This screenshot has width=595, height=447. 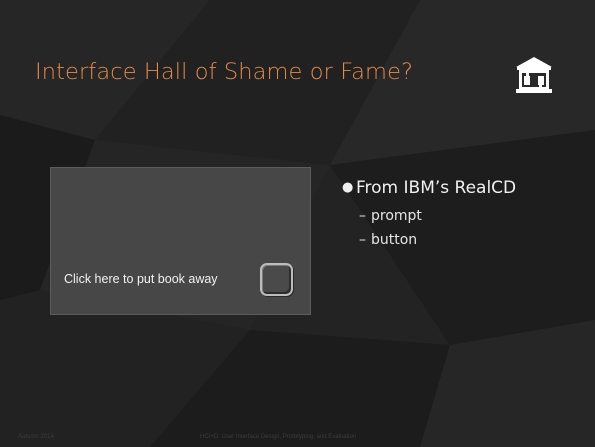 I want to click on bullet-main: ● From IBM’s RealCD, so click(x=429, y=188).